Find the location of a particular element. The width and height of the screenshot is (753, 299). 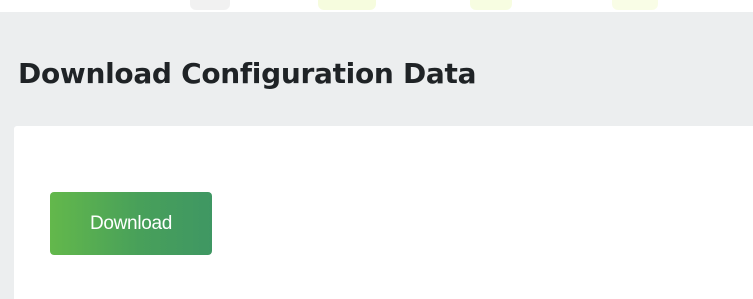

panel-title: Download Configuration Data is located at coordinates (247, 73).